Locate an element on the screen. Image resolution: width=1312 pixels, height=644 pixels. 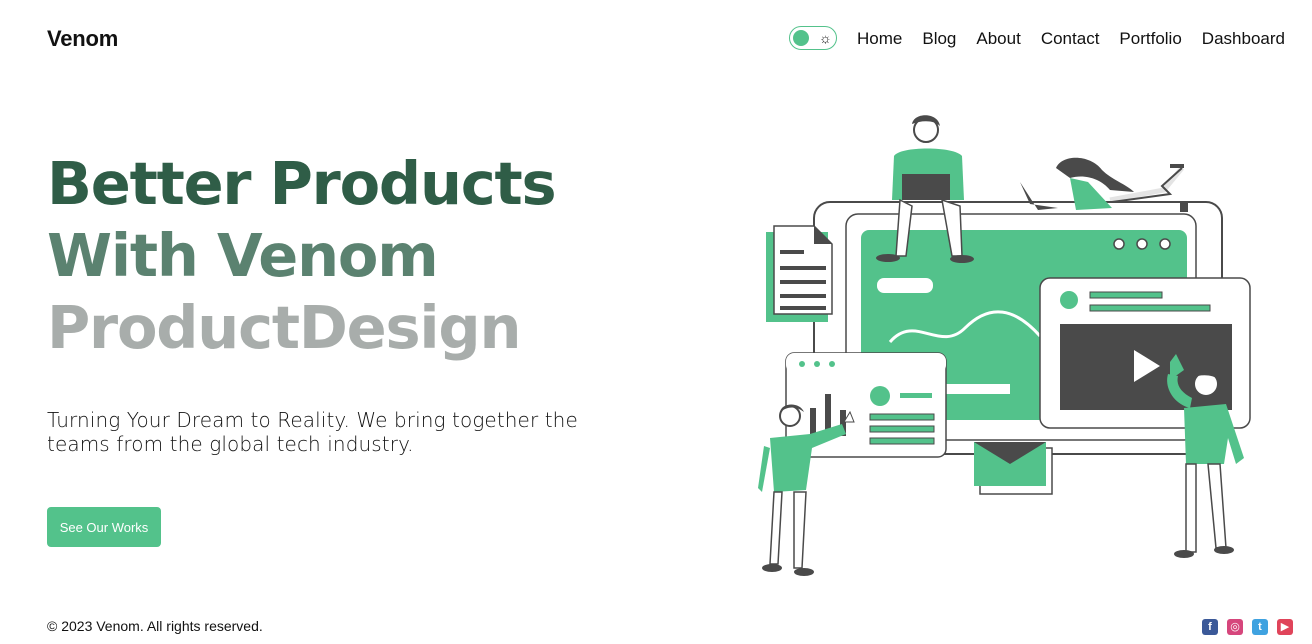
brand-logo: Venom is located at coordinates (82, 39).